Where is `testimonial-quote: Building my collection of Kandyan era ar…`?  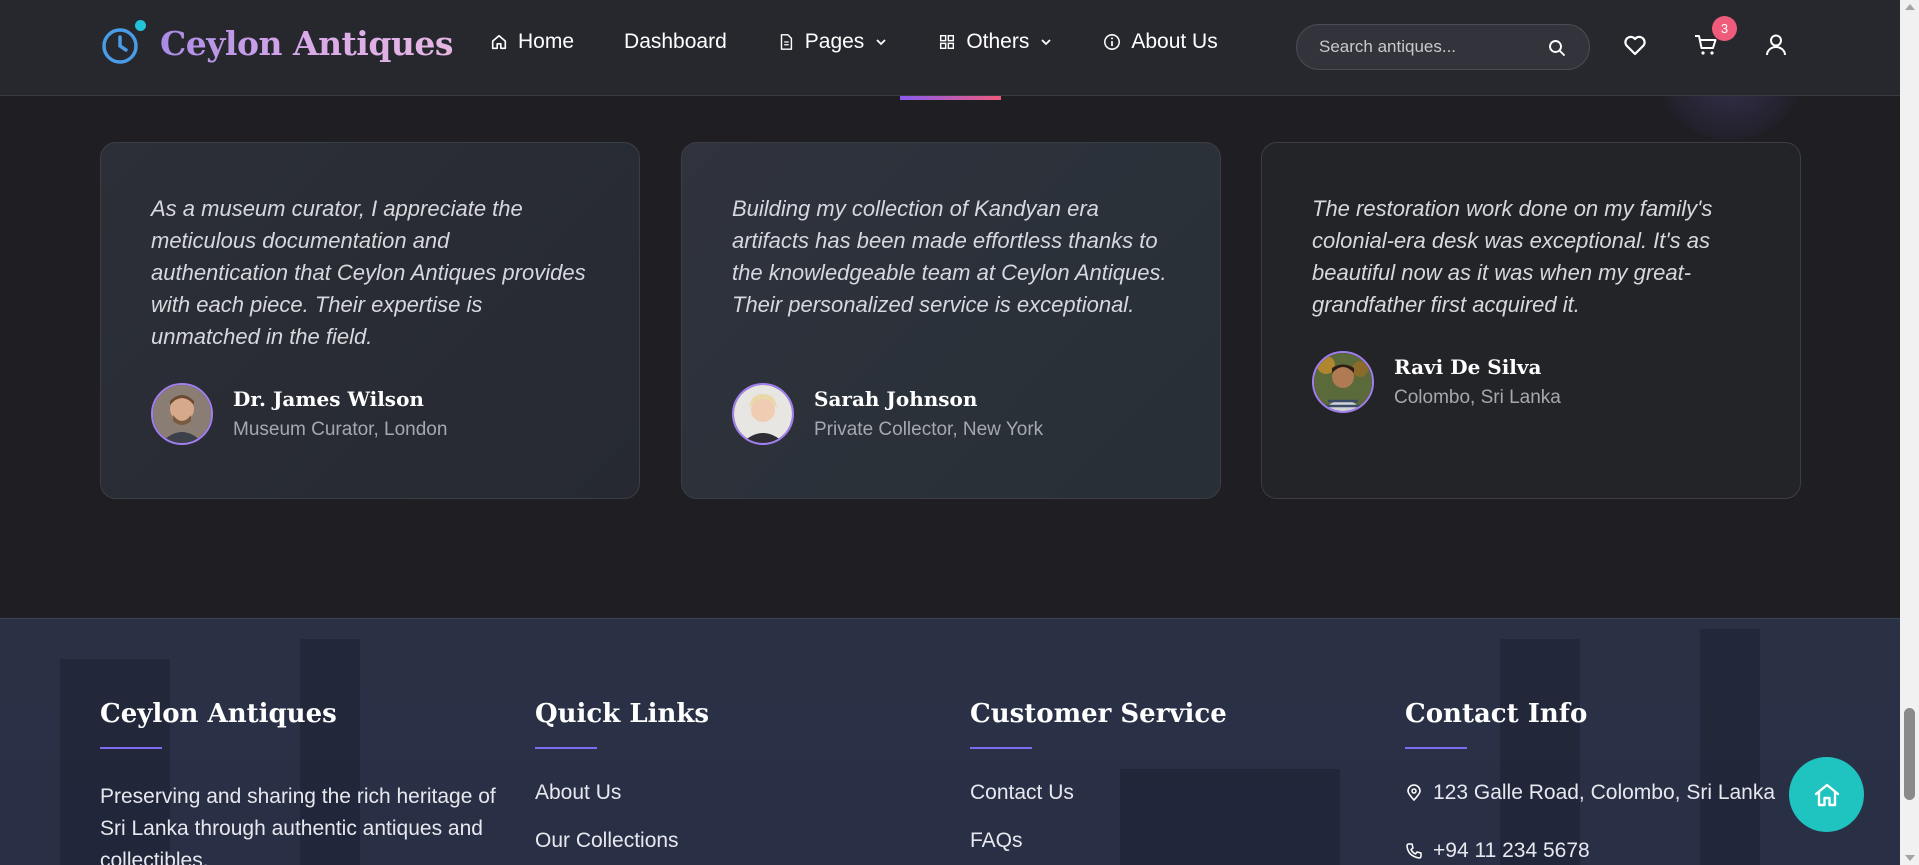
testimonial-quote: Building my collection of Kandyan era ar… is located at coordinates (949, 256).